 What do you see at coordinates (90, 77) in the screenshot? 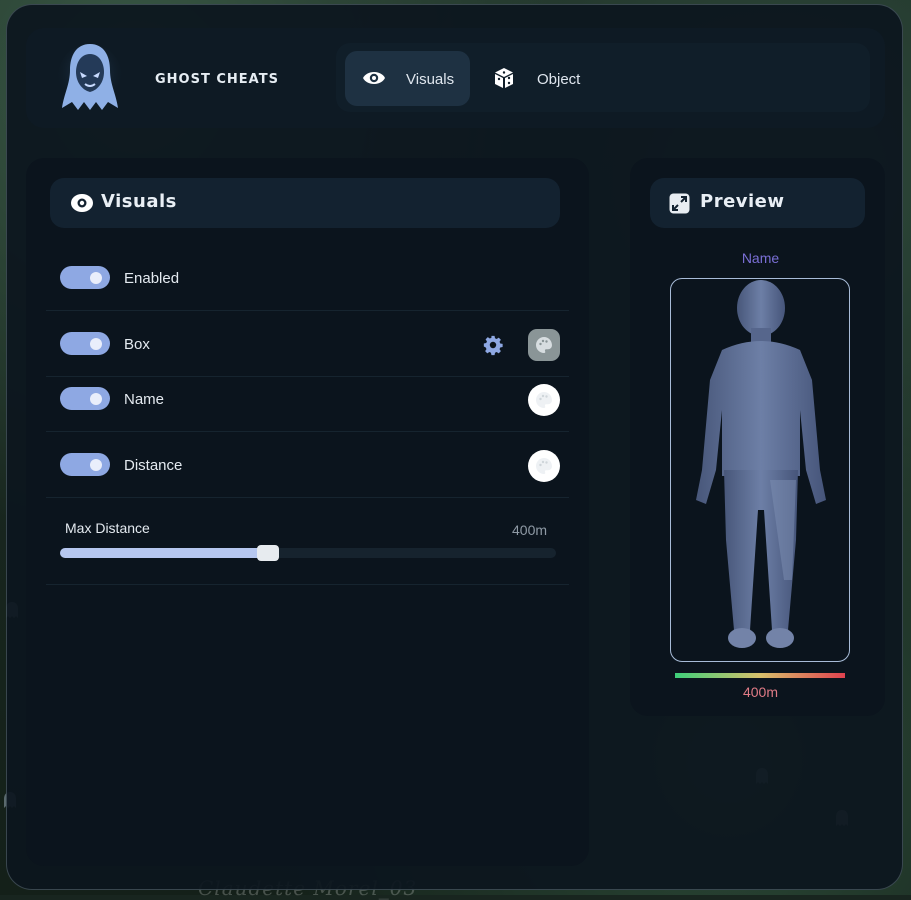
I see `ghost-logo-icon` at bounding box center [90, 77].